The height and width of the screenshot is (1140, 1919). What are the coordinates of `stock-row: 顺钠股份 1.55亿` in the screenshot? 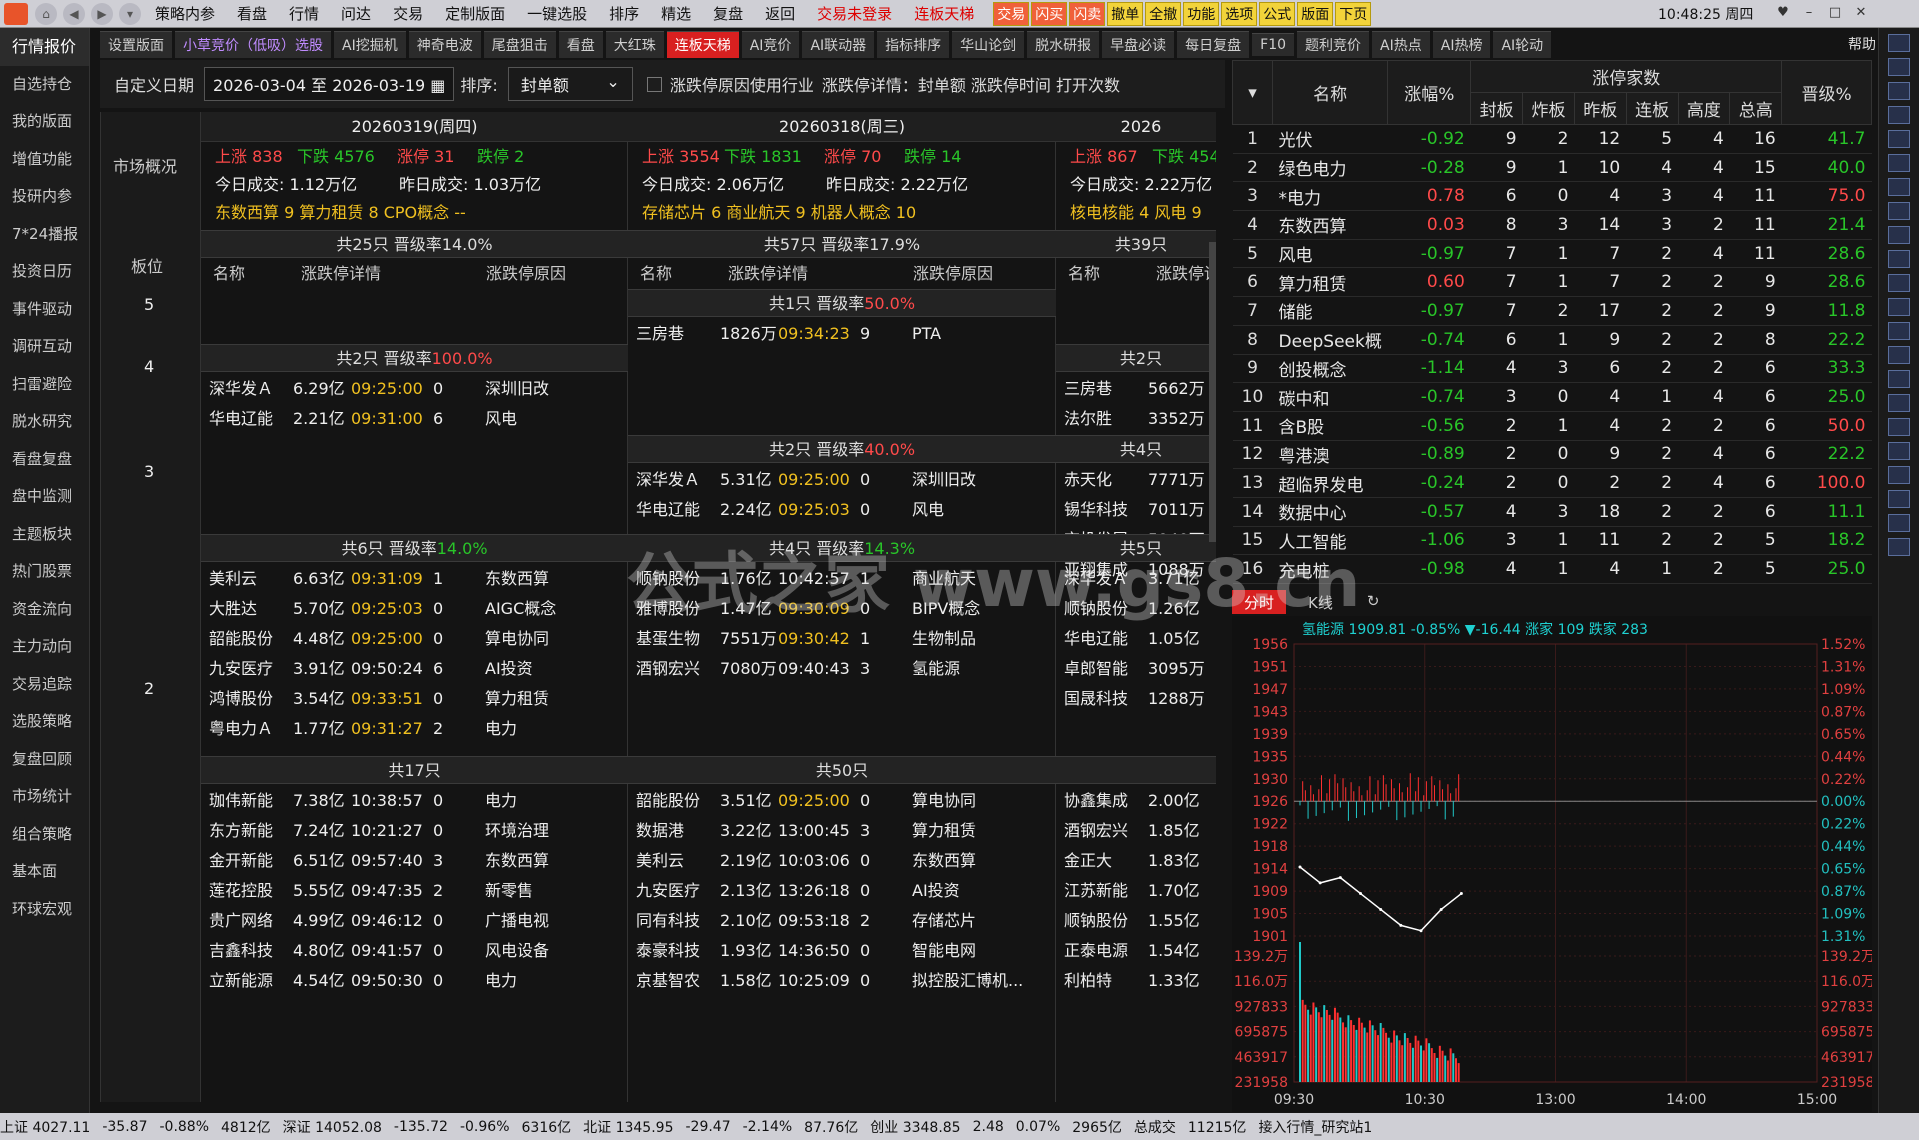 It's located at (1136, 921).